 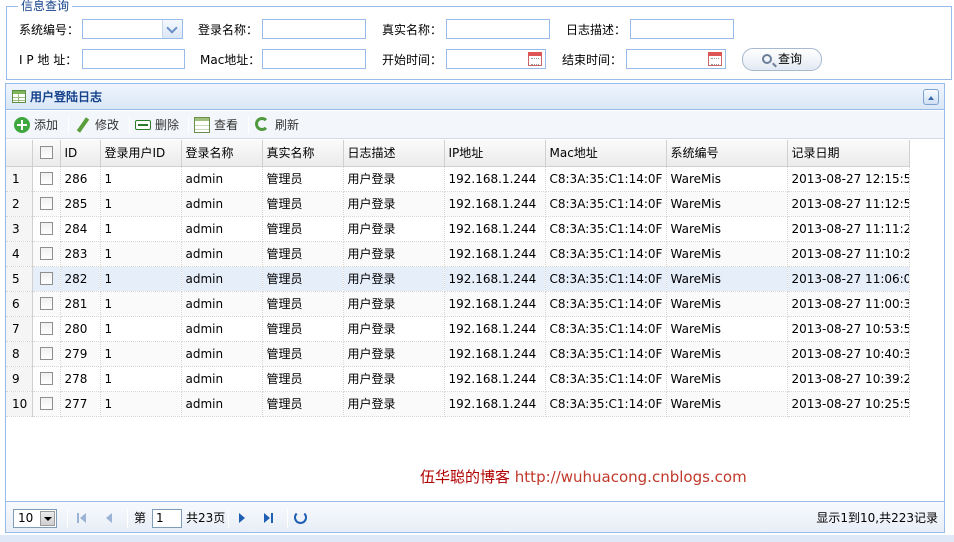 I want to click on panel-header: 用户登陆日志, so click(x=475, y=97).